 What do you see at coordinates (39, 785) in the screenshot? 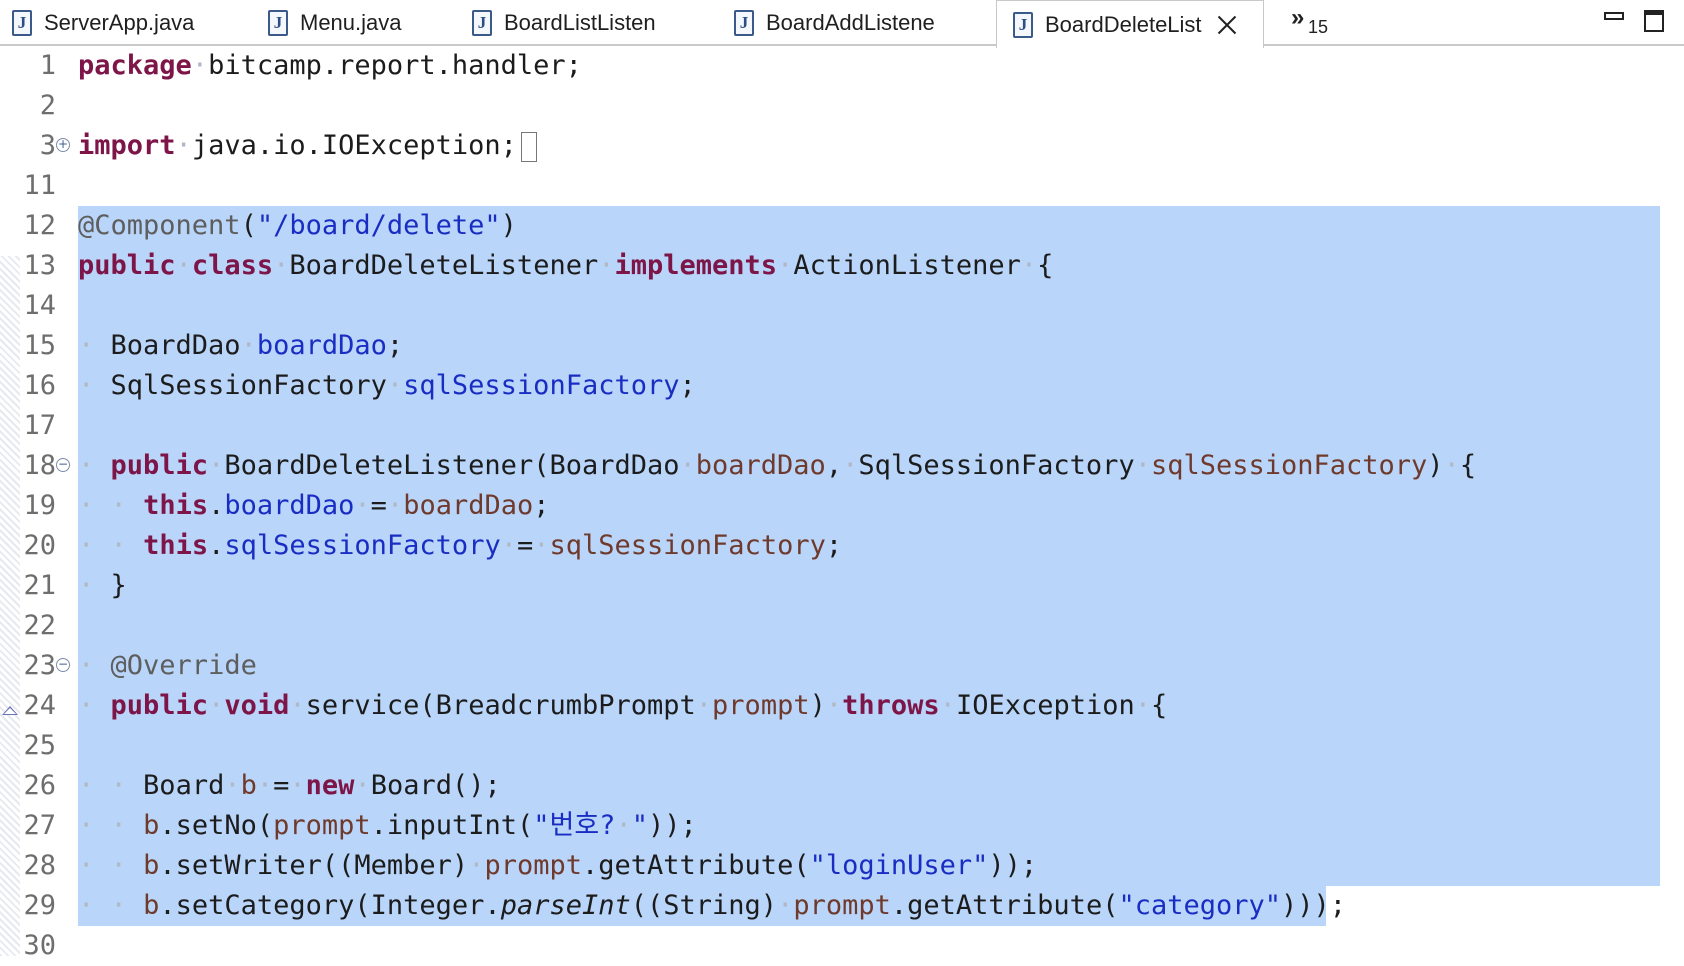
I see `line-number: 26` at bounding box center [39, 785].